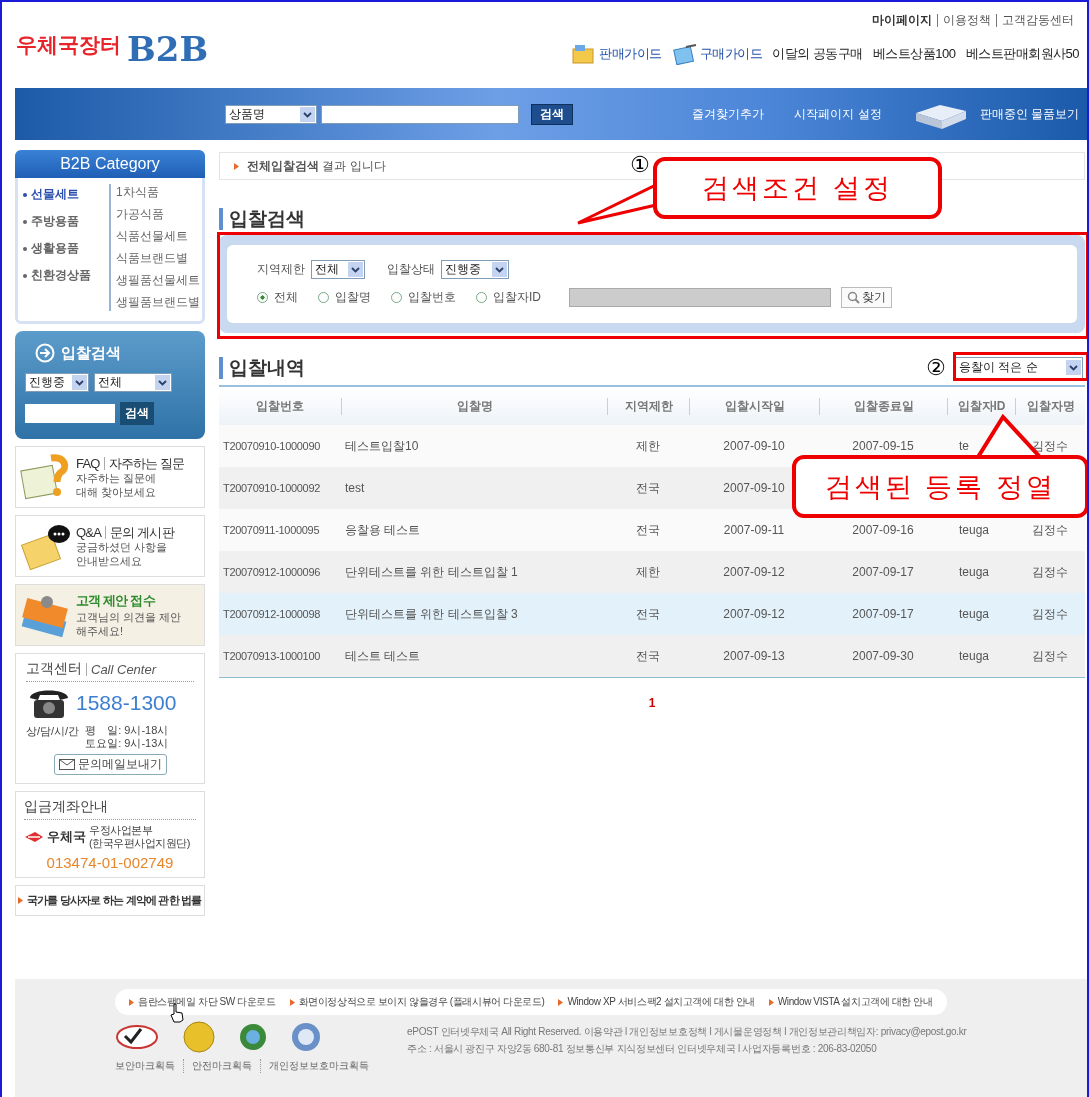 Image resolution: width=1089 pixels, height=1097 pixels. I want to click on column-header: 입찰시작일, so click(754, 406).